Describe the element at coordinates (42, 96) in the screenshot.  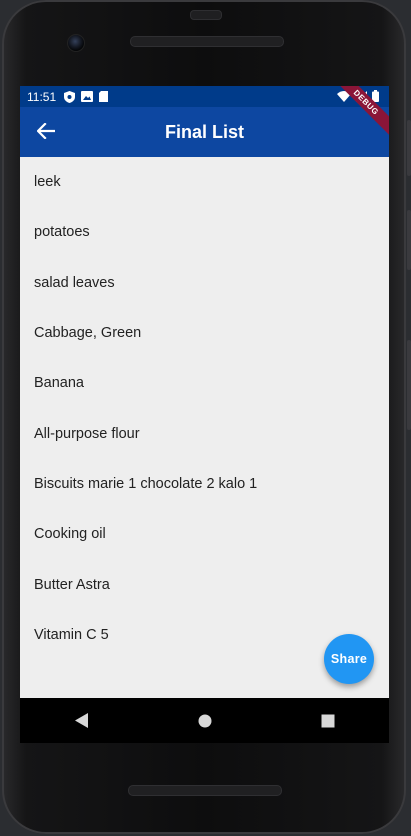
I see `status-time: 11:51` at that location.